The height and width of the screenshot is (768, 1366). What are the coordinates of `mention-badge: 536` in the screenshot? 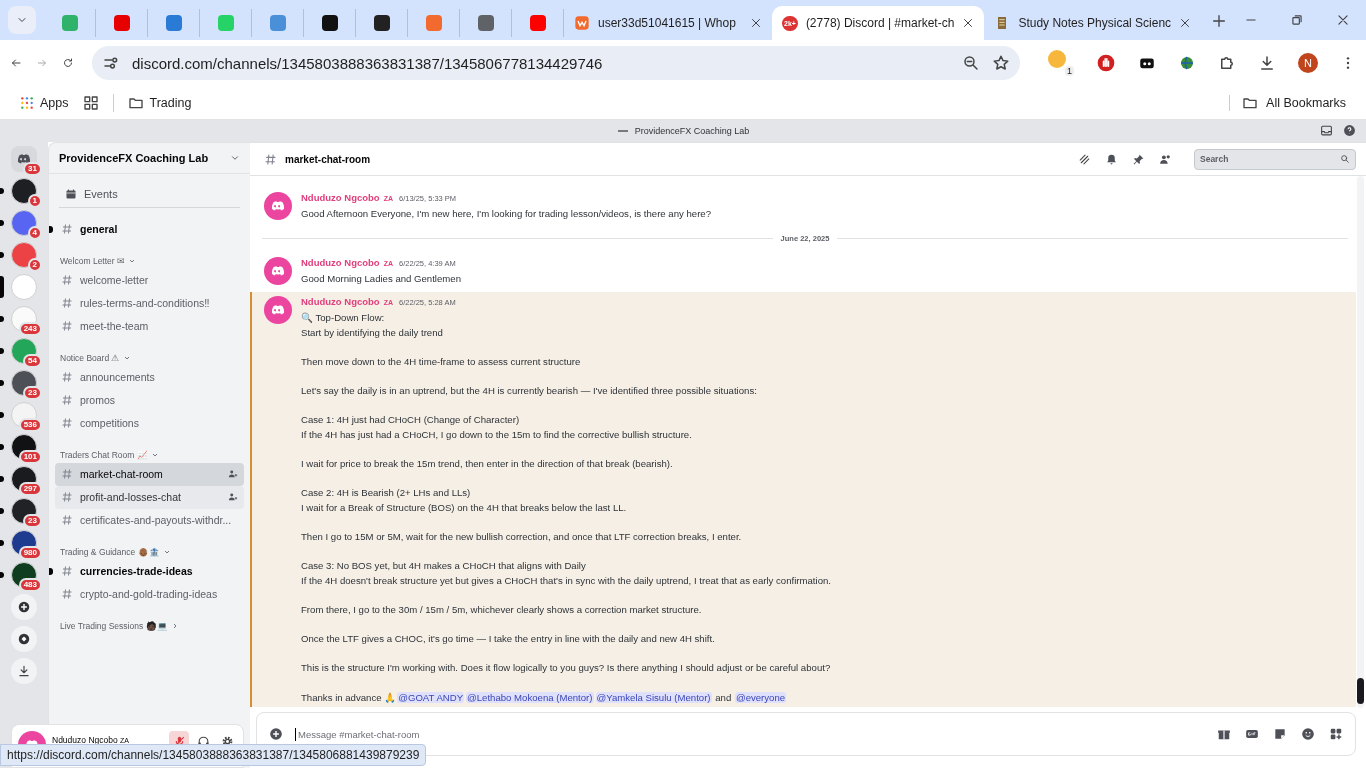 It's located at (30, 425).